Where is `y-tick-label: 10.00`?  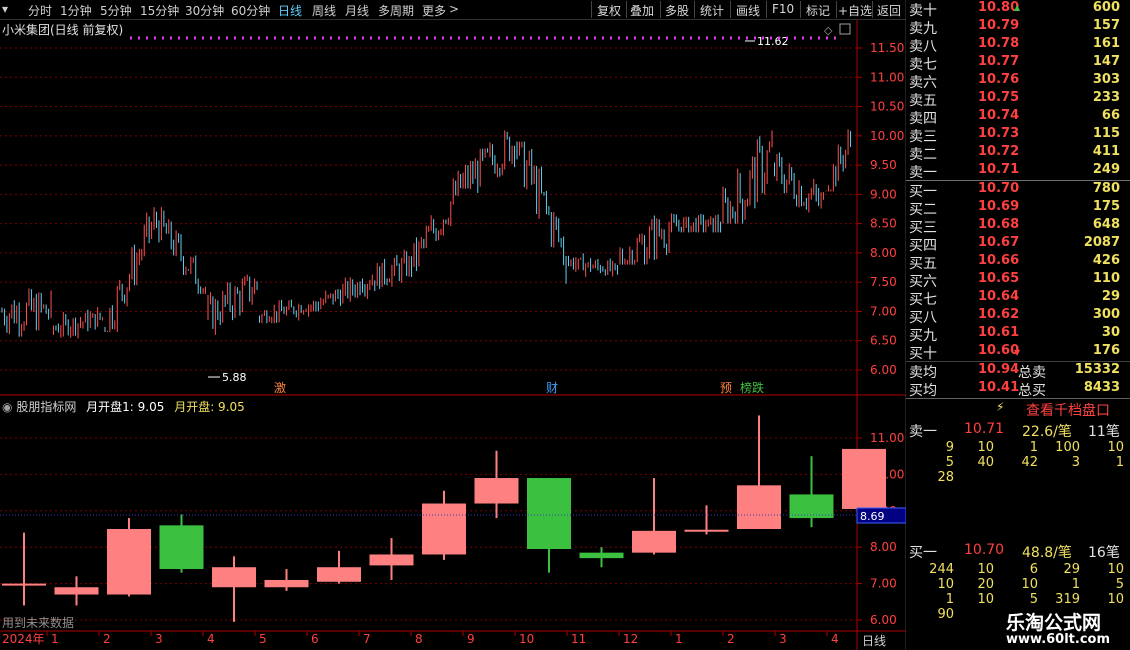 y-tick-label: 10.00 is located at coordinates (887, 136).